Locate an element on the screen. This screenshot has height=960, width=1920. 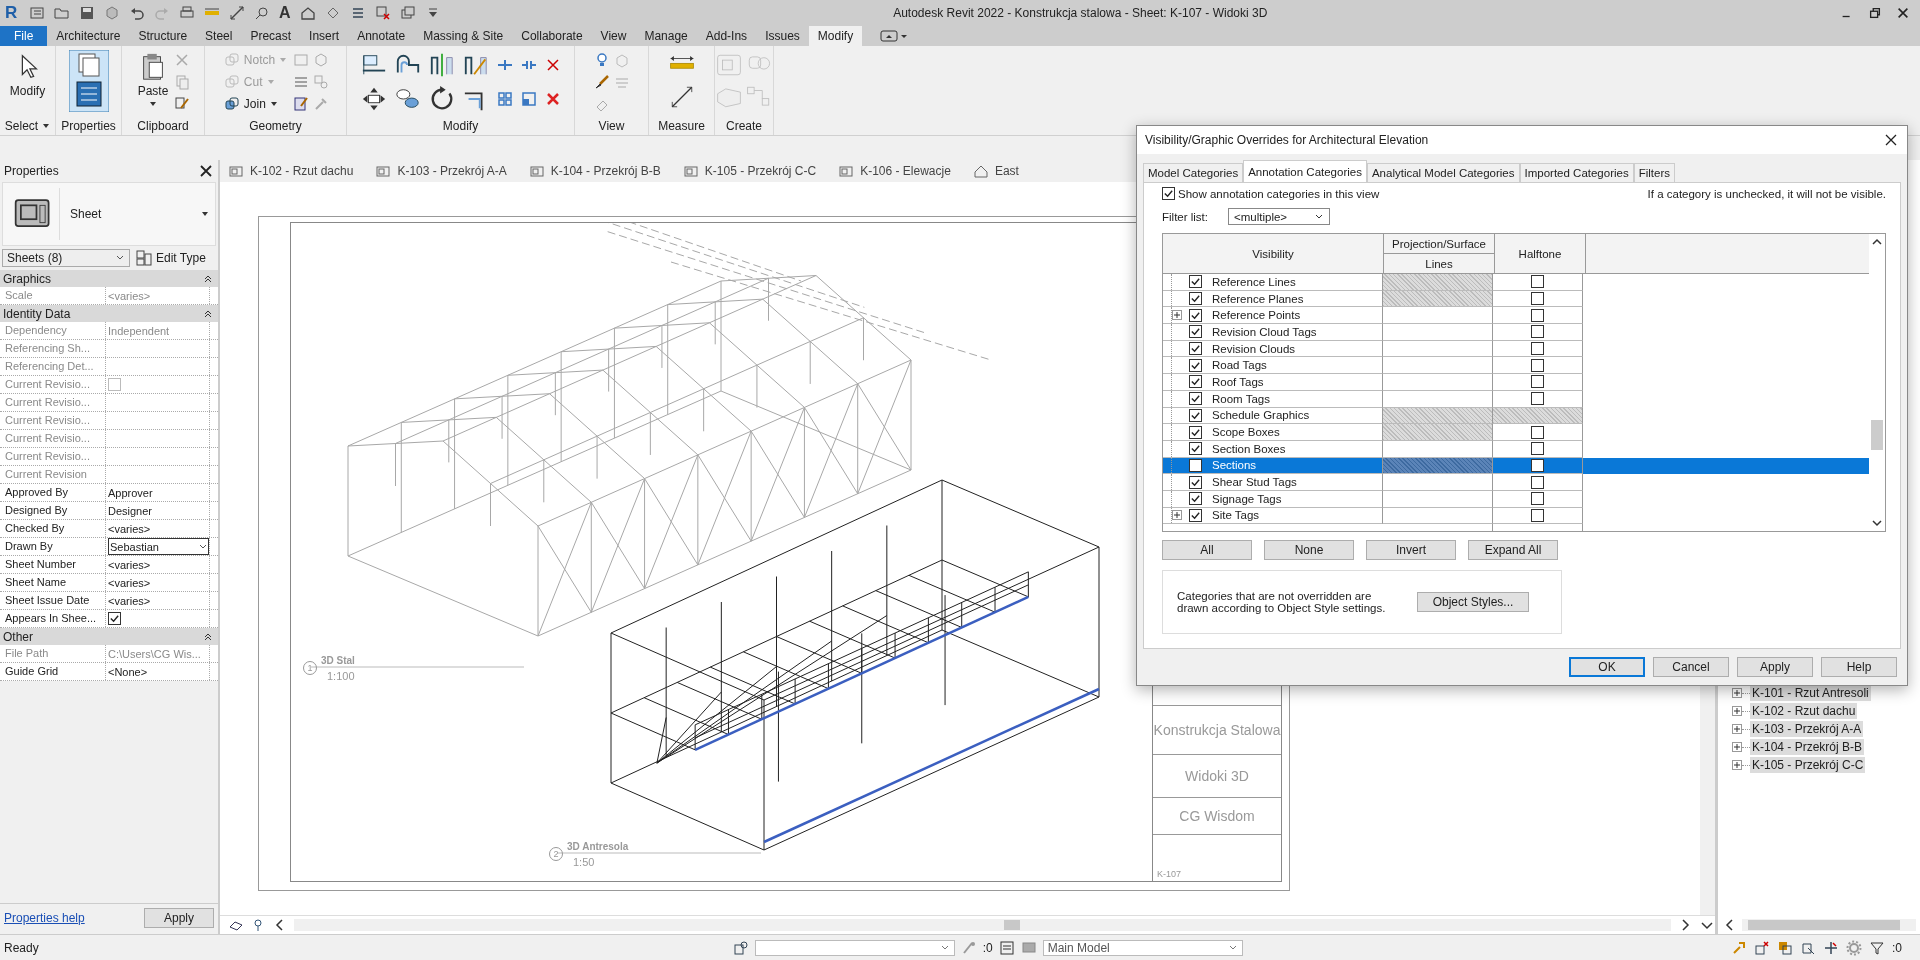
category-row: Reference Planes is located at coordinates (1516, 299).